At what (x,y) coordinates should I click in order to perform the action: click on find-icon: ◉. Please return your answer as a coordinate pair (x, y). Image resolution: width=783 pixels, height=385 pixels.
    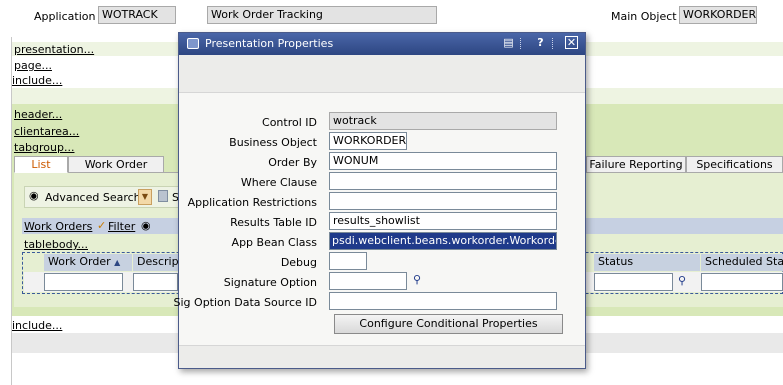
    Looking at the image, I should click on (146, 225).